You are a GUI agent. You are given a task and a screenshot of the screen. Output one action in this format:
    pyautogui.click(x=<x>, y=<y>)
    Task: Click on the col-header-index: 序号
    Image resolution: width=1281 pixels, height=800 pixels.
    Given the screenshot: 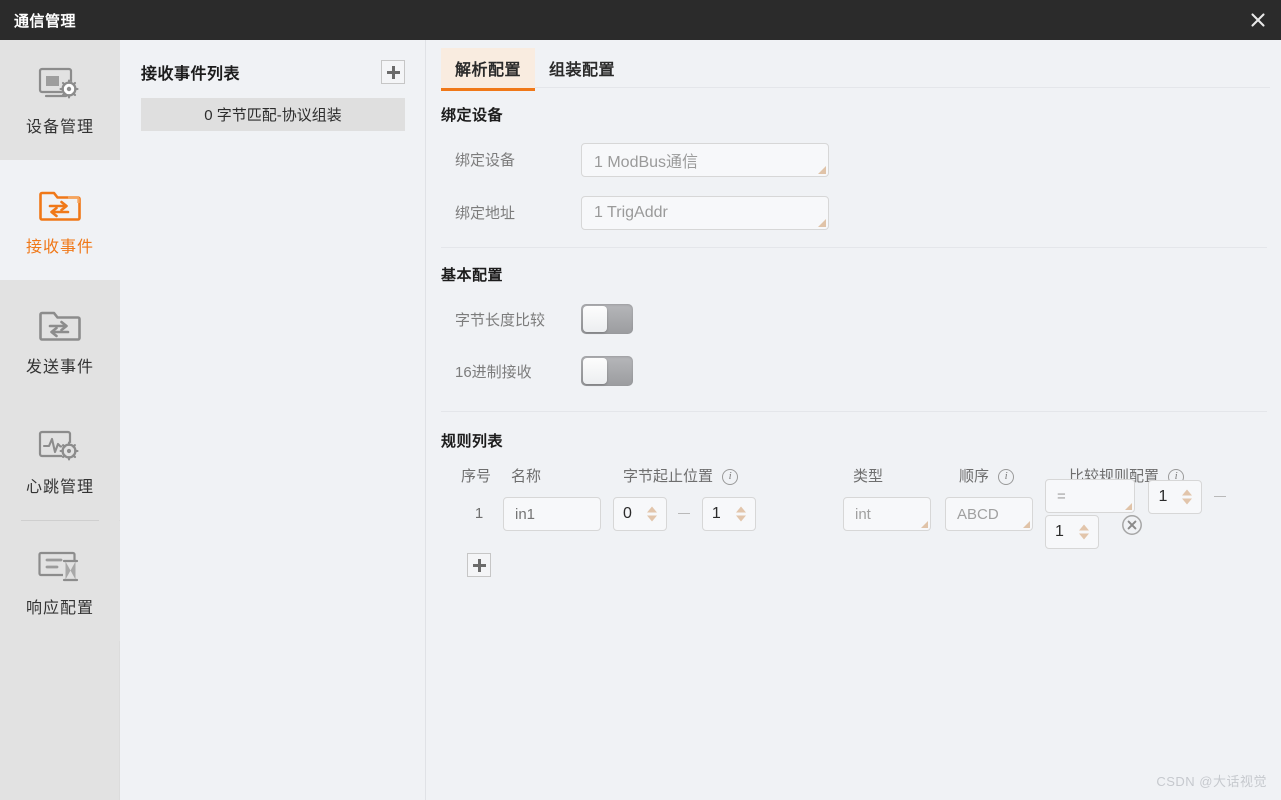 What is the action you would take?
    pyautogui.click(x=476, y=476)
    